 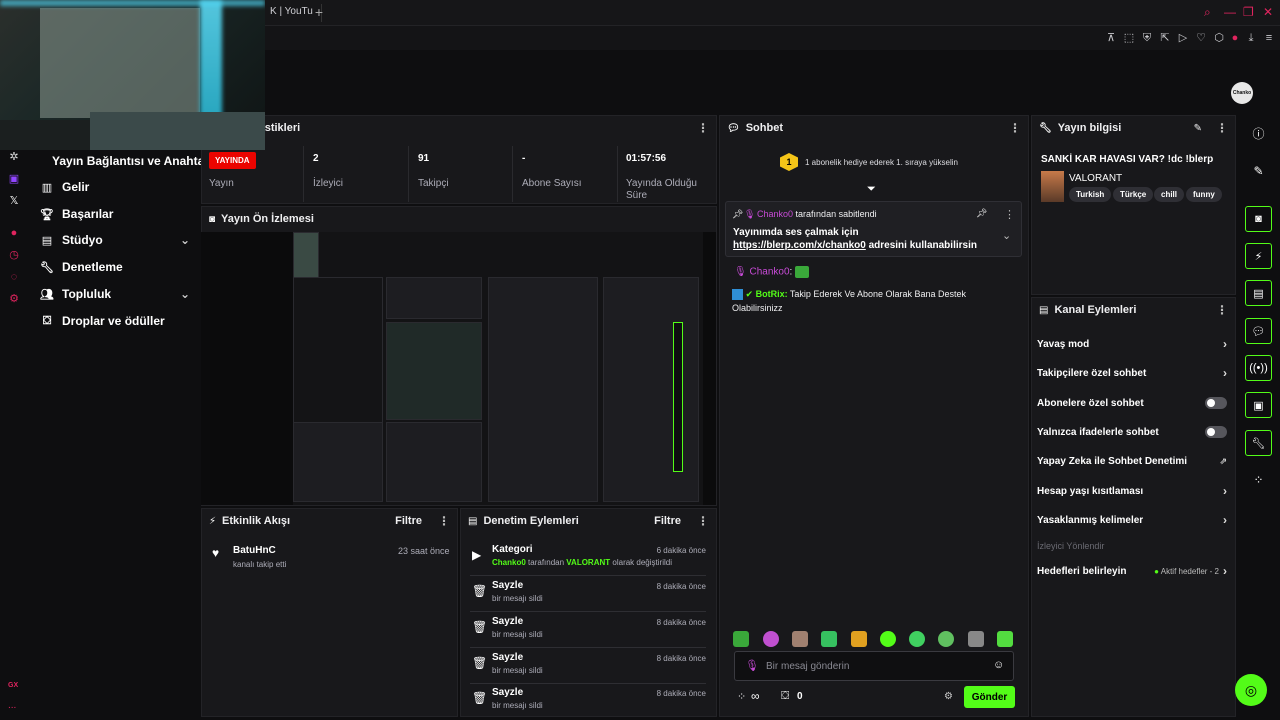 What do you see at coordinates (772, 294) in the screenshot?
I see `chat-username: BotRix:` at bounding box center [772, 294].